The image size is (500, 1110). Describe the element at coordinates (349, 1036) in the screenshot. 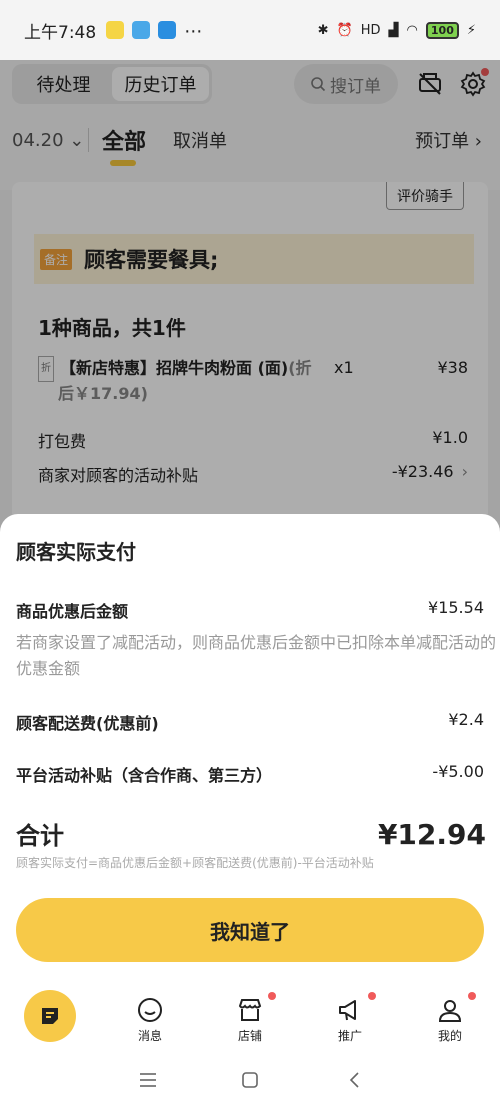

I see `tab-label: 推广` at that location.